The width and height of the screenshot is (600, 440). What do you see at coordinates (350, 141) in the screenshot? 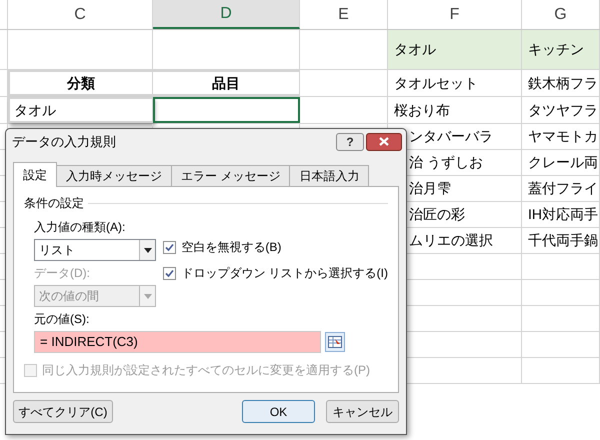
I see `help-button: ?` at bounding box center [350, 141].